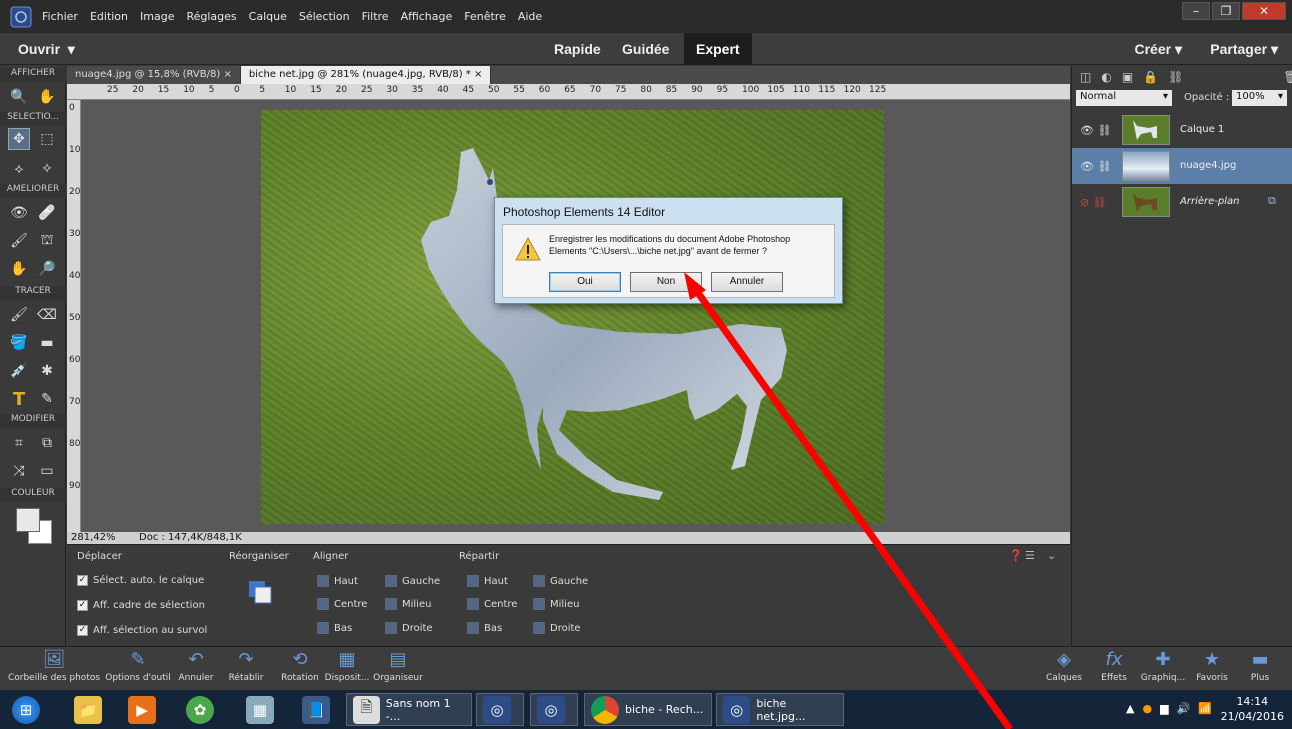 This screenshot has width=1292, height=729. I want to click on lock-icon: 🔒, so click(1150, 77).